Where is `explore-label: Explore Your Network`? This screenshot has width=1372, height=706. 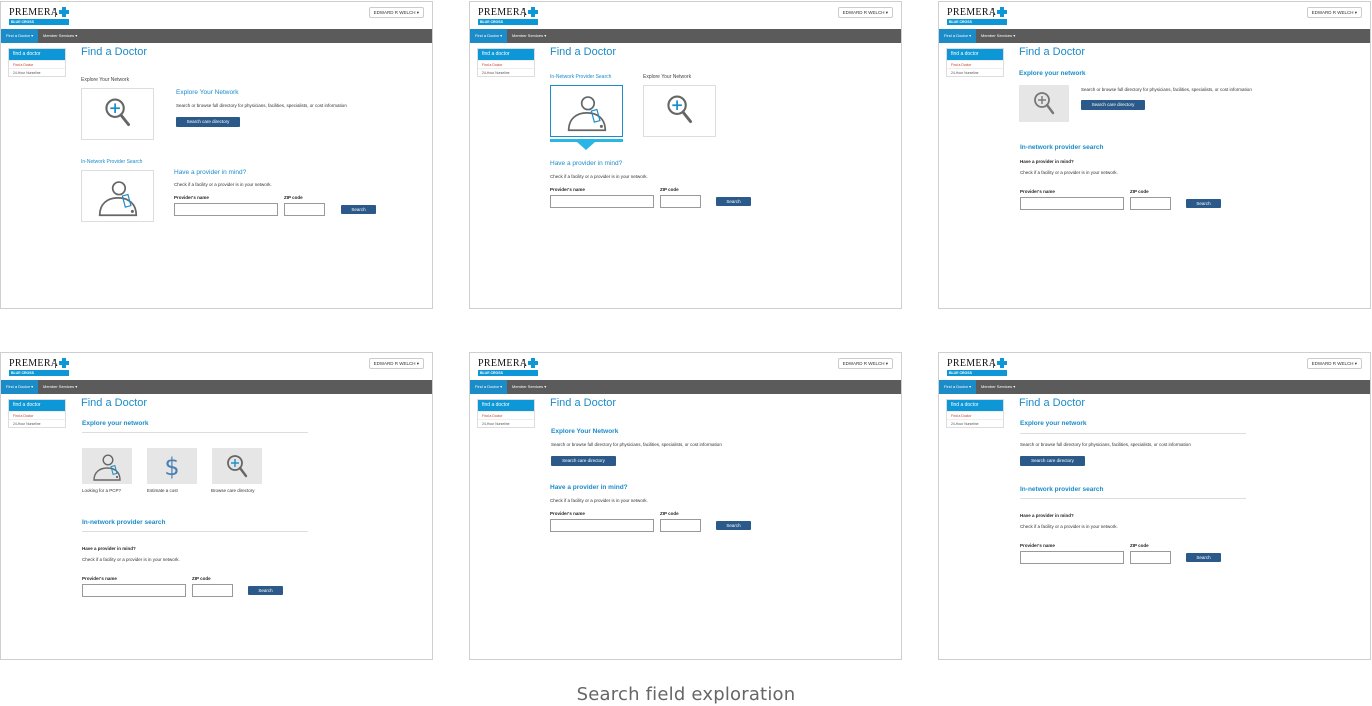
explore-label: Explore Your Network is located at coordinates (105, 80).